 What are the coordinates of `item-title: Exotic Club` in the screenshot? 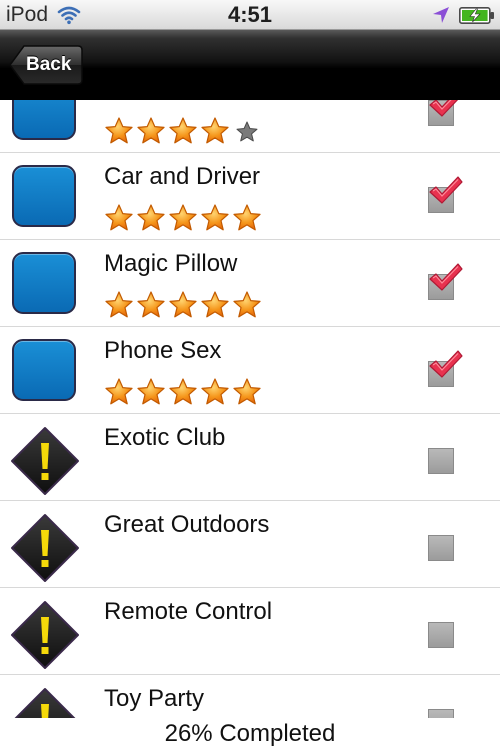 It's located at (165, 437).